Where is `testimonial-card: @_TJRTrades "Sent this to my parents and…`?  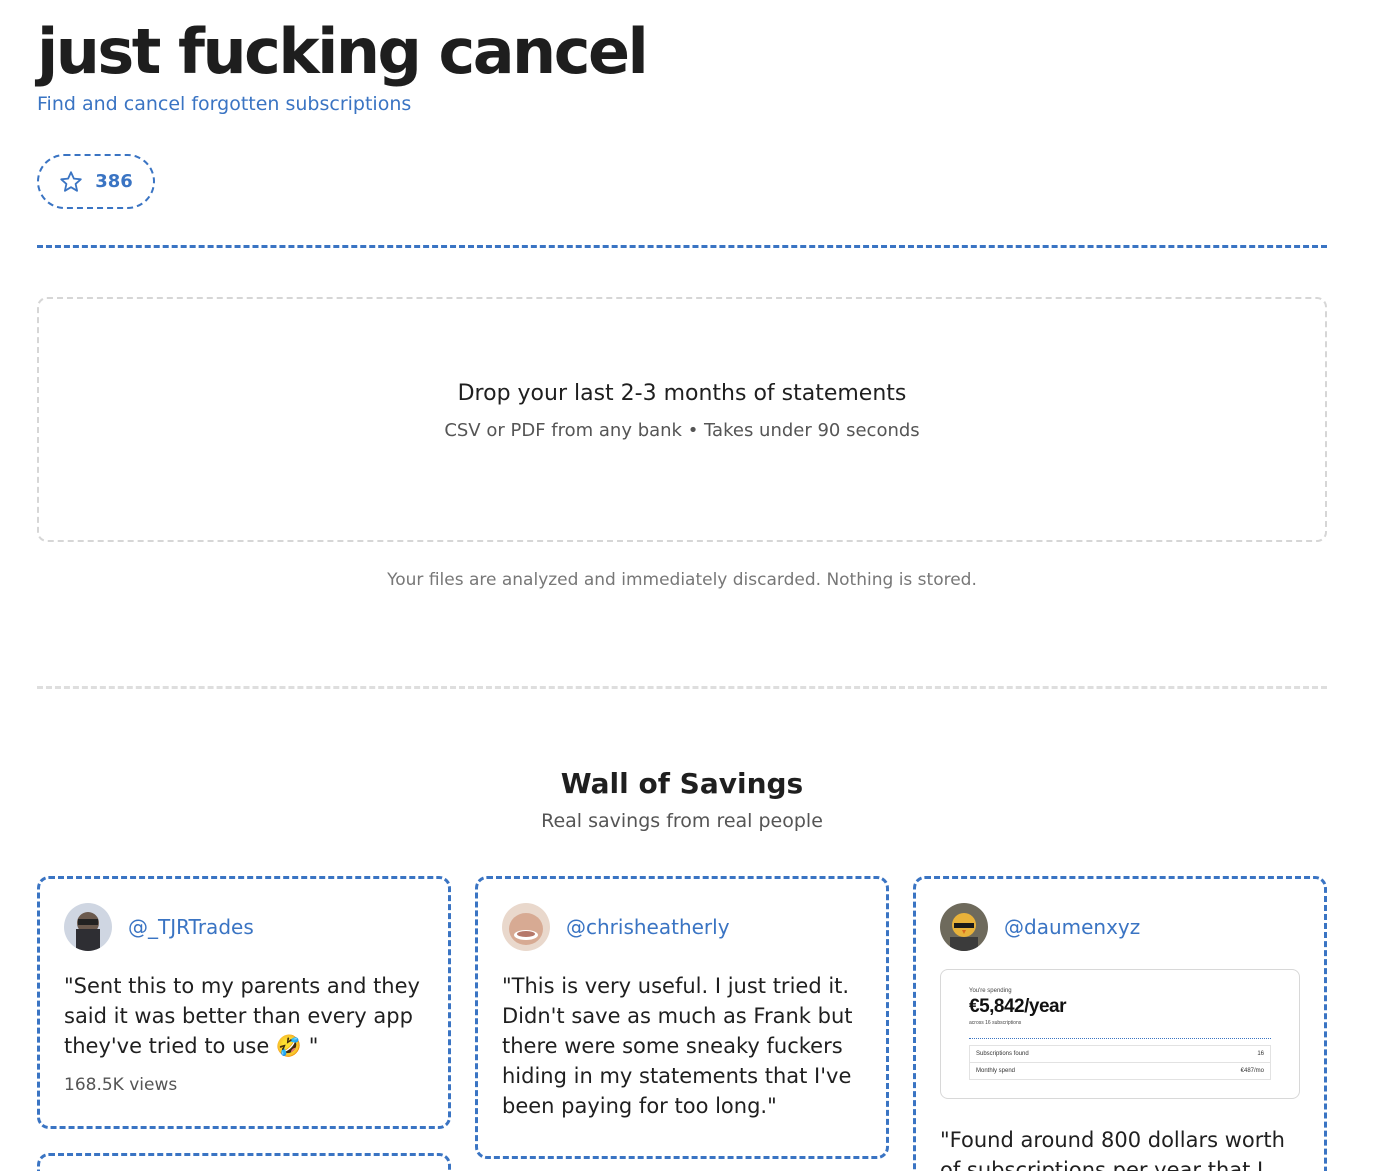 testimonial-card: @_TJRTrades "Sent this to my parents and… is located at coordinates (244, 1002).